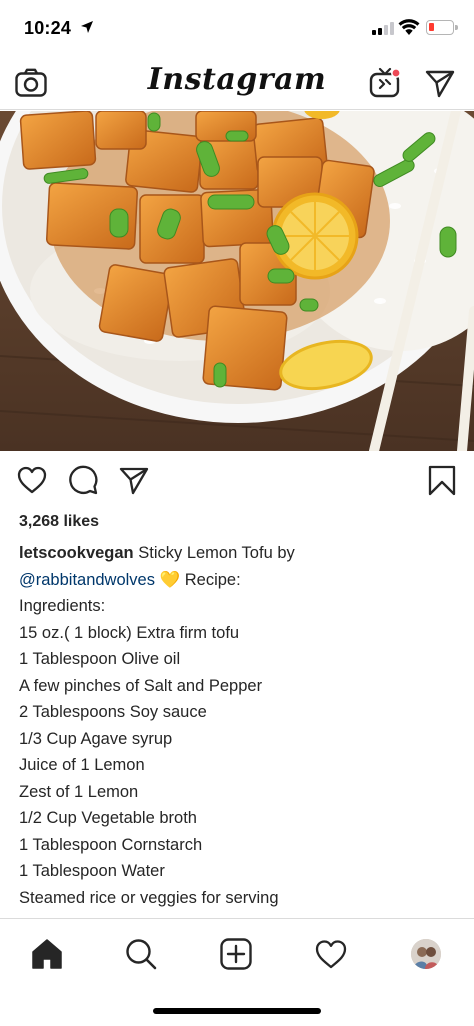 This screenshot has width=474, height=1026. What do you see at coordinates (59, 522) in the screenshot?
I see `likes-count: 3,268 likes` at bounding box center [59, 522].